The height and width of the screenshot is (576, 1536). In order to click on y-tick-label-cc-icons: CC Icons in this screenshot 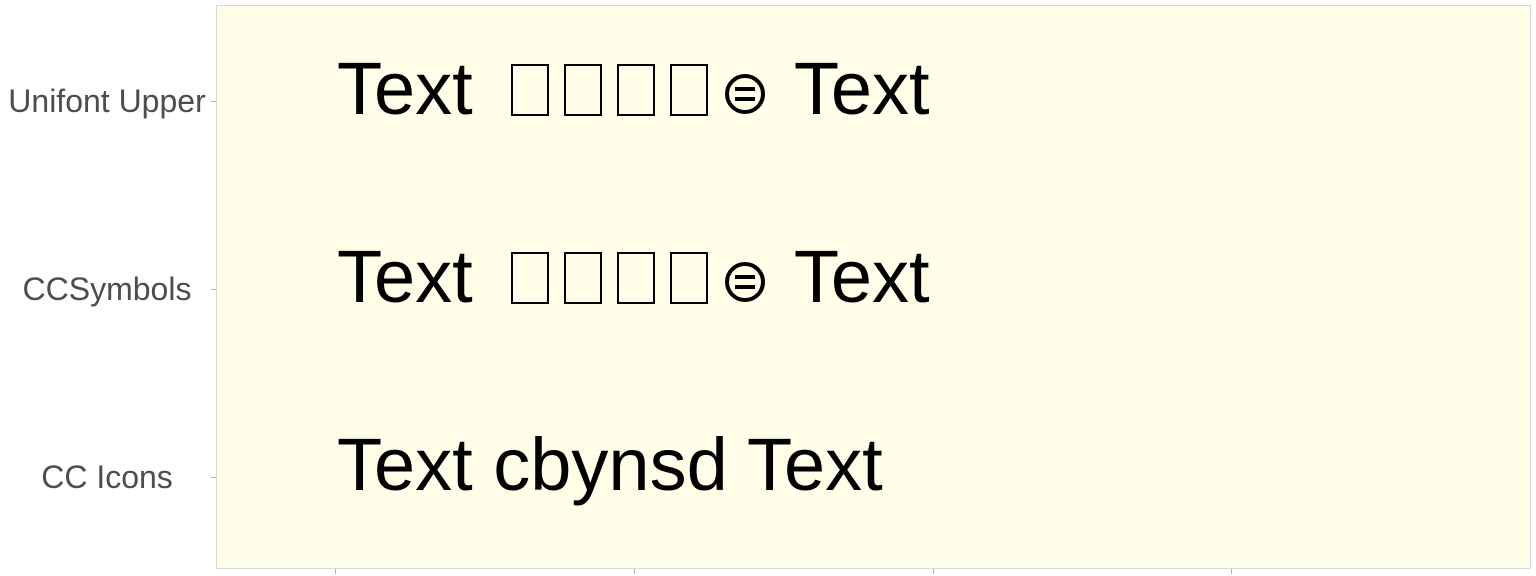, I will do `click(107, 477)`.